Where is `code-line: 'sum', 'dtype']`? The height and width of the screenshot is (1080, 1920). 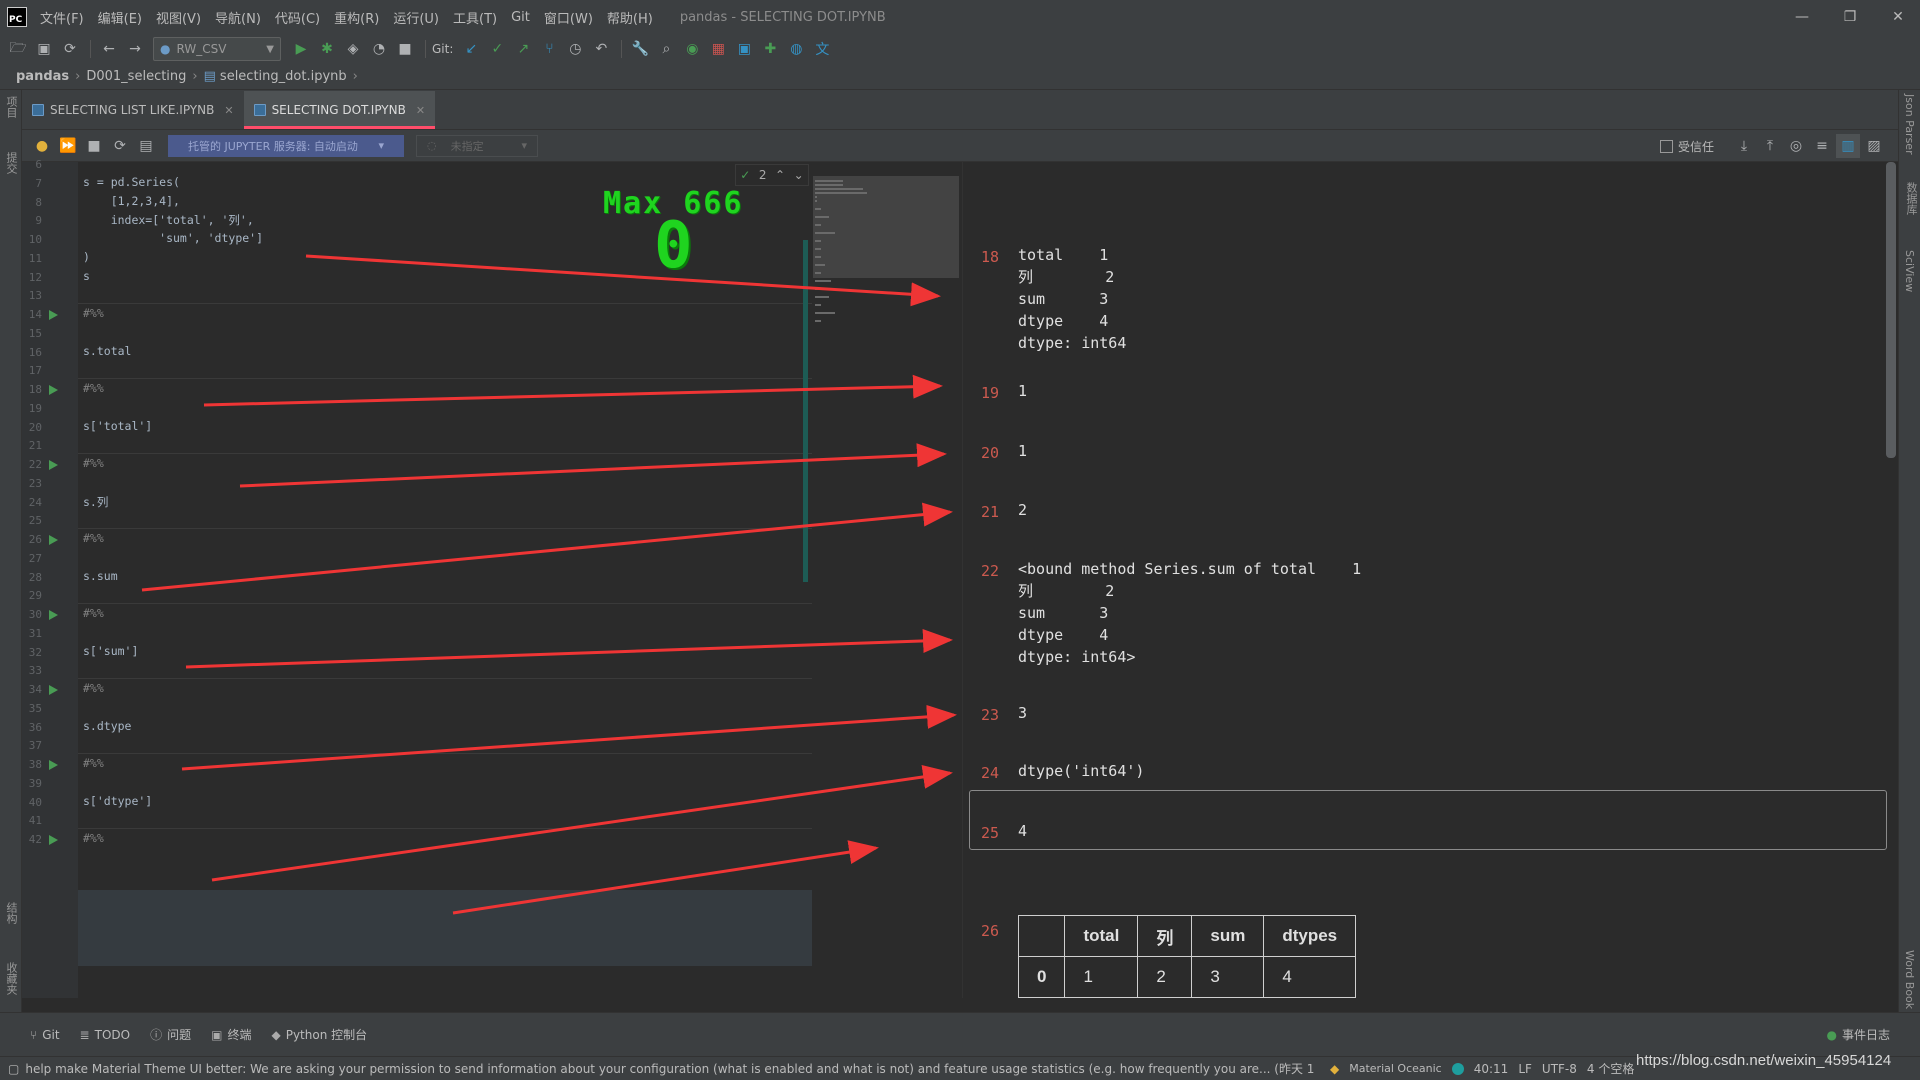 code-line: 'sum', 'dtype'] is located at coordinates (173, 238).